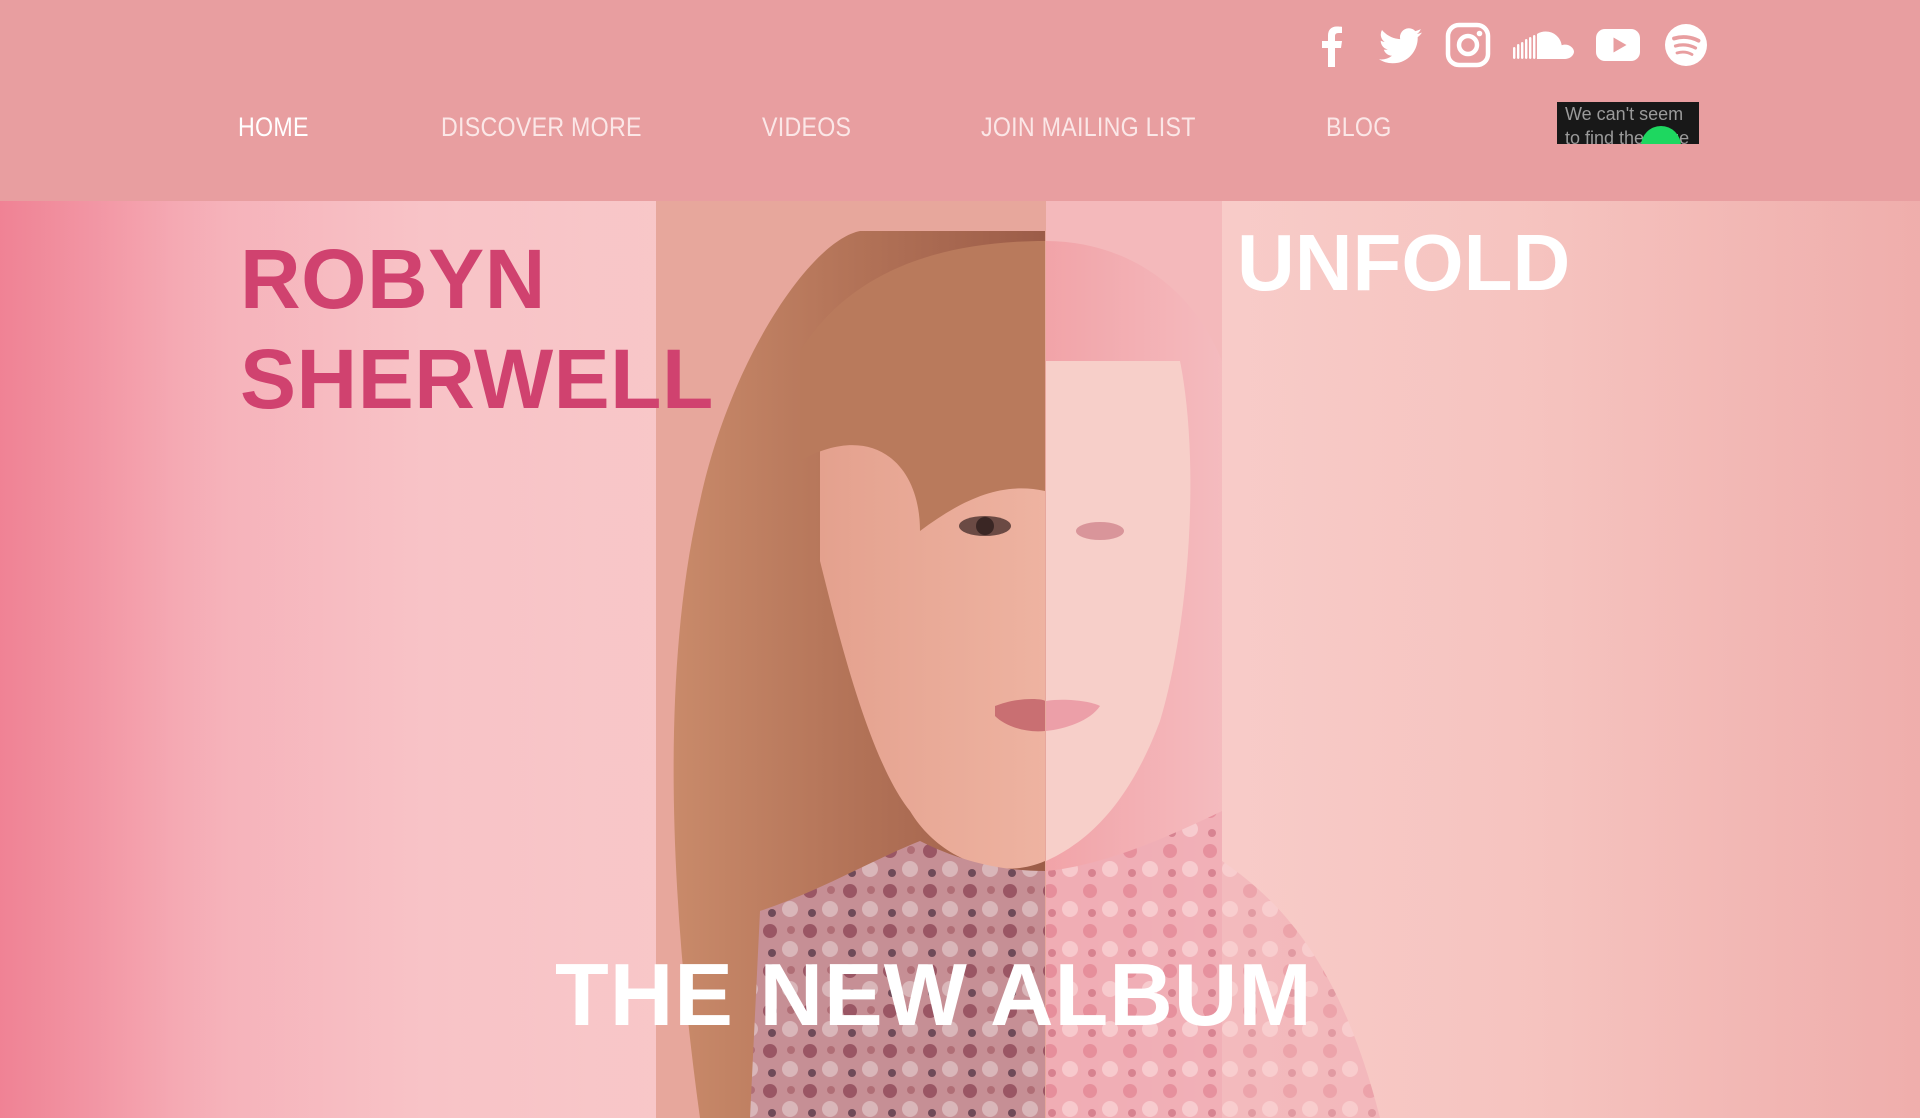 The height and width of the screenshot is (1118, 1920). Describe the element at coordinates (1400, 45) in the screenshot. I see `twitter-icon` at that location.